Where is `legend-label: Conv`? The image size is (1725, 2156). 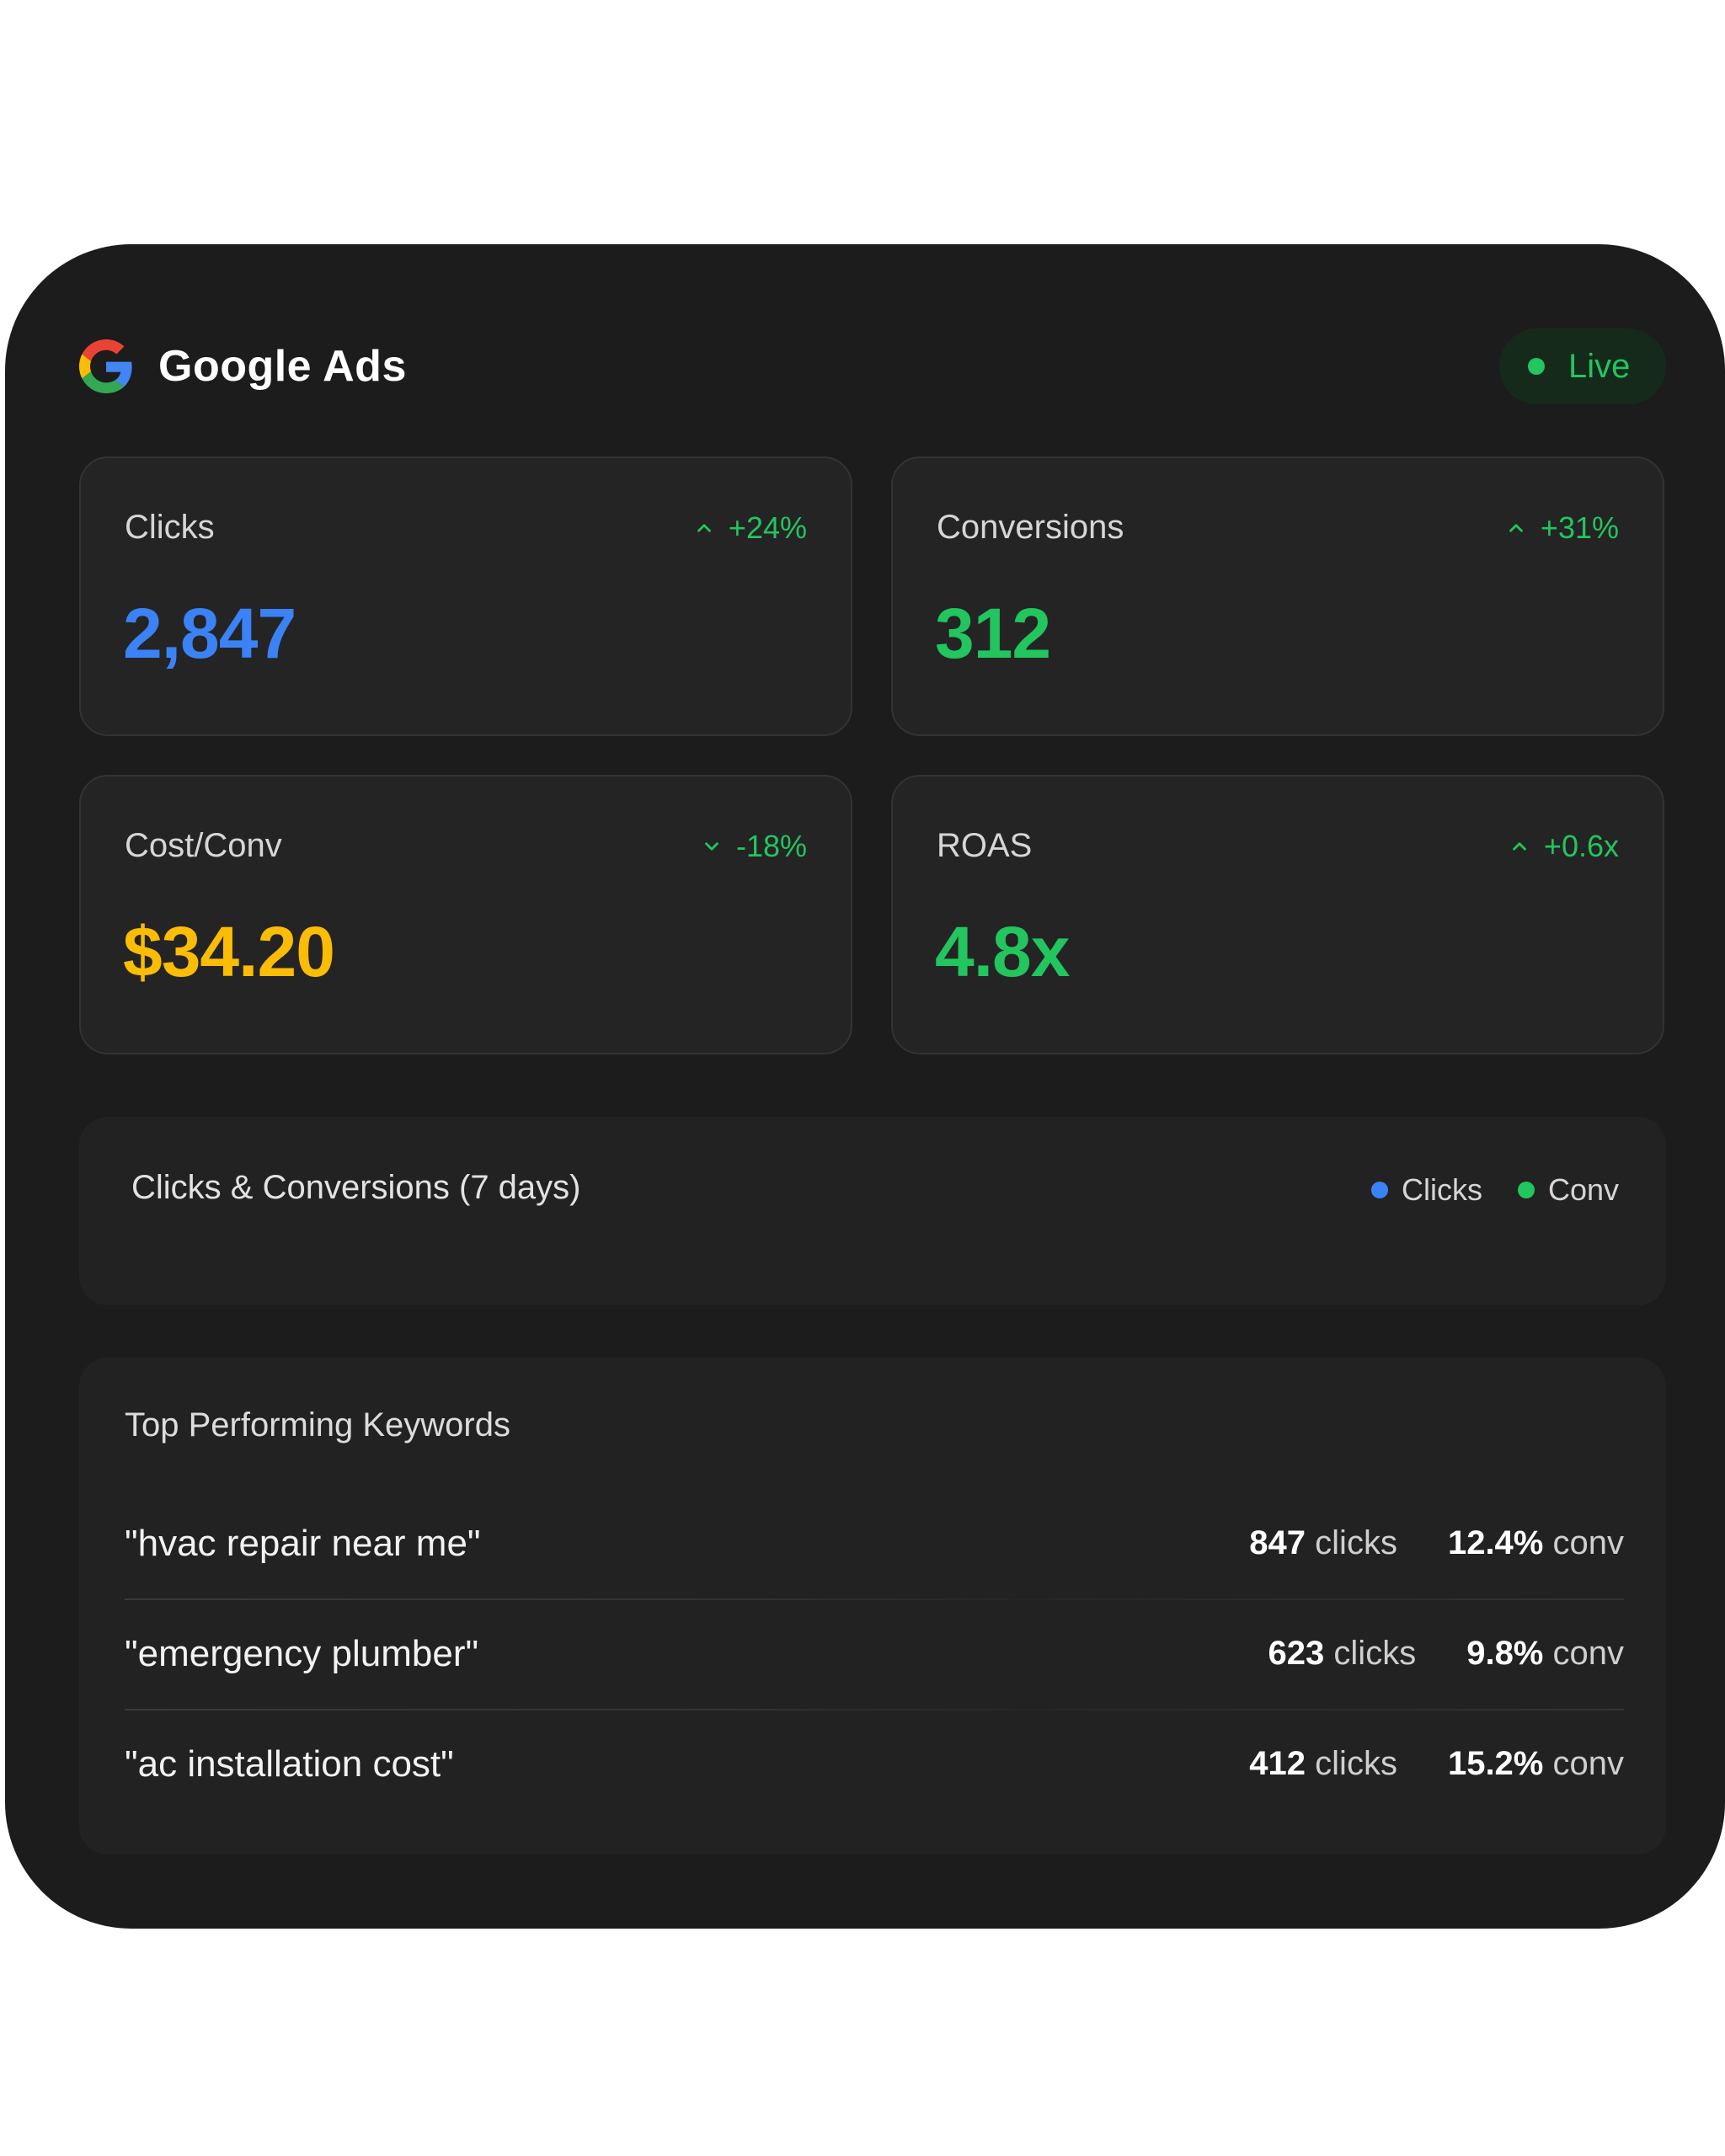
legend-label: Conv is located at coordinates (1583, 1189).